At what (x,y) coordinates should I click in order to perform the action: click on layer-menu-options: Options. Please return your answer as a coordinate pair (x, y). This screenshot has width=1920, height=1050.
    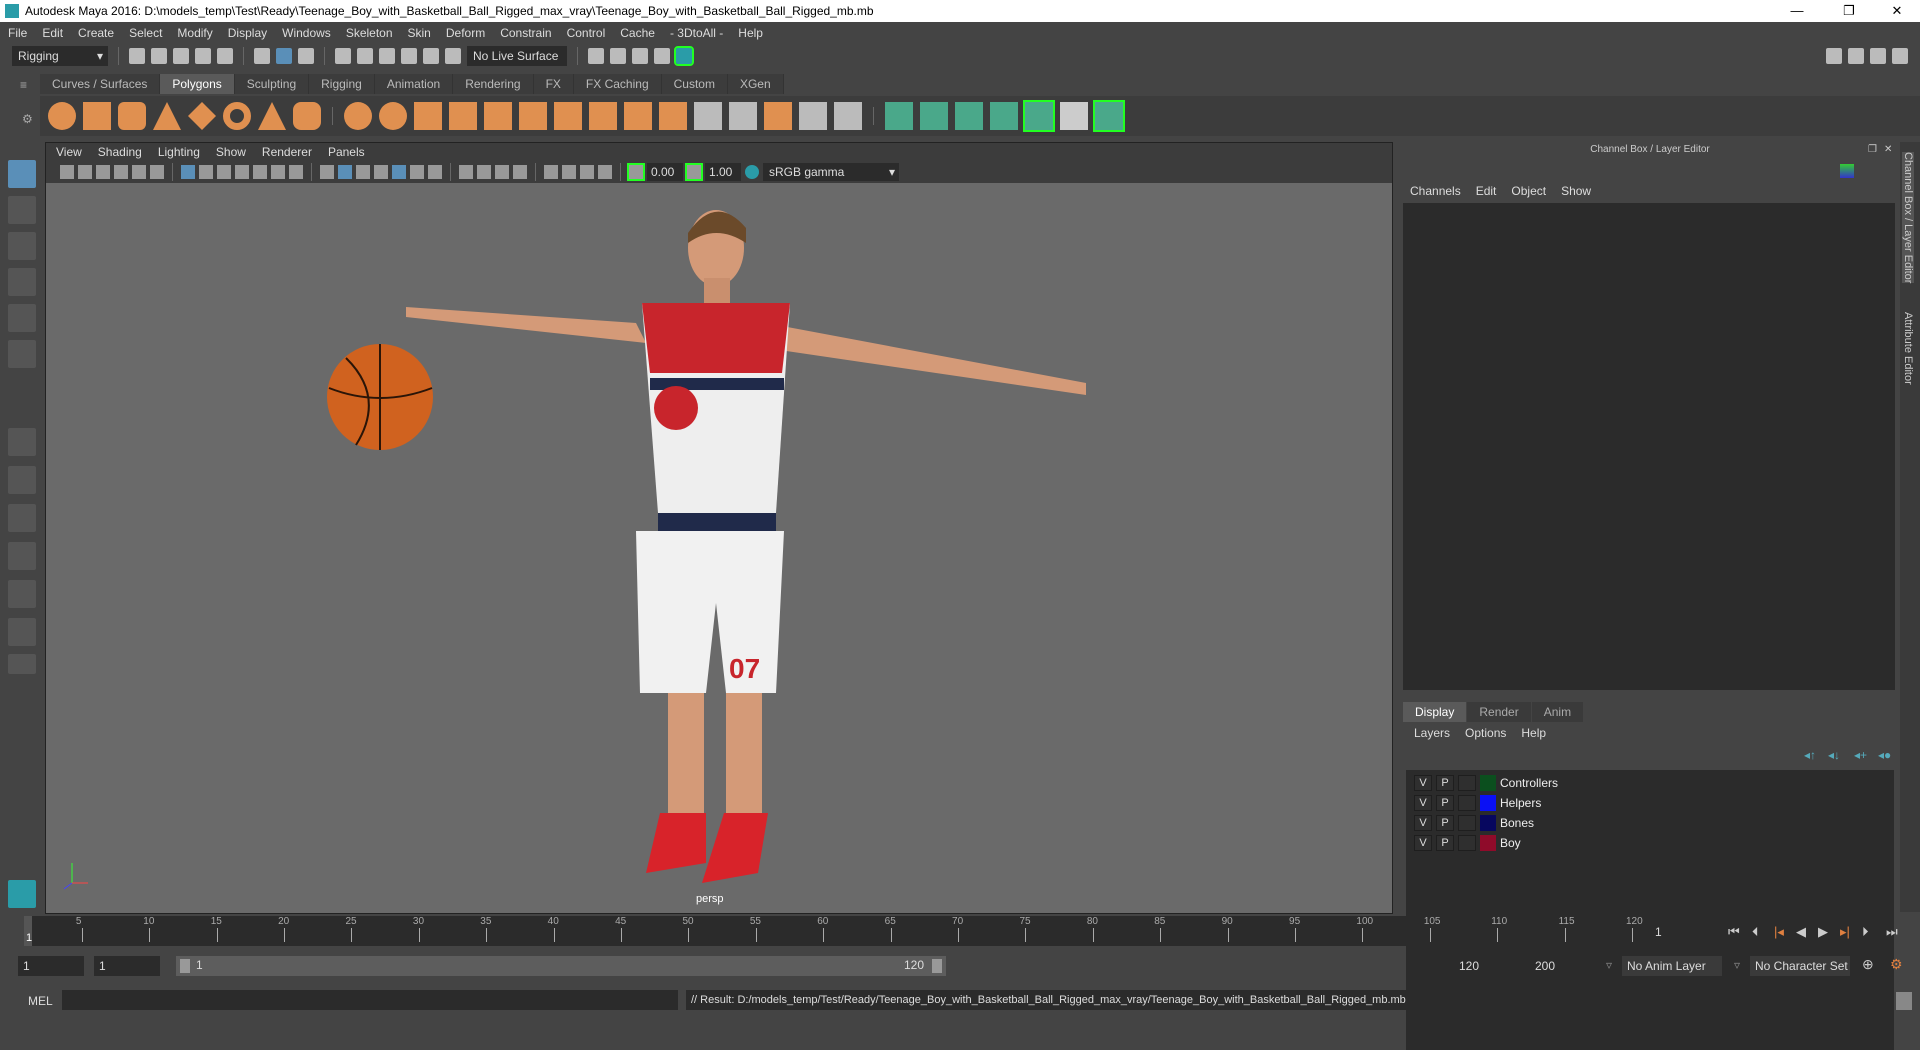
    Looking at the image, I should click on (1485, 733).